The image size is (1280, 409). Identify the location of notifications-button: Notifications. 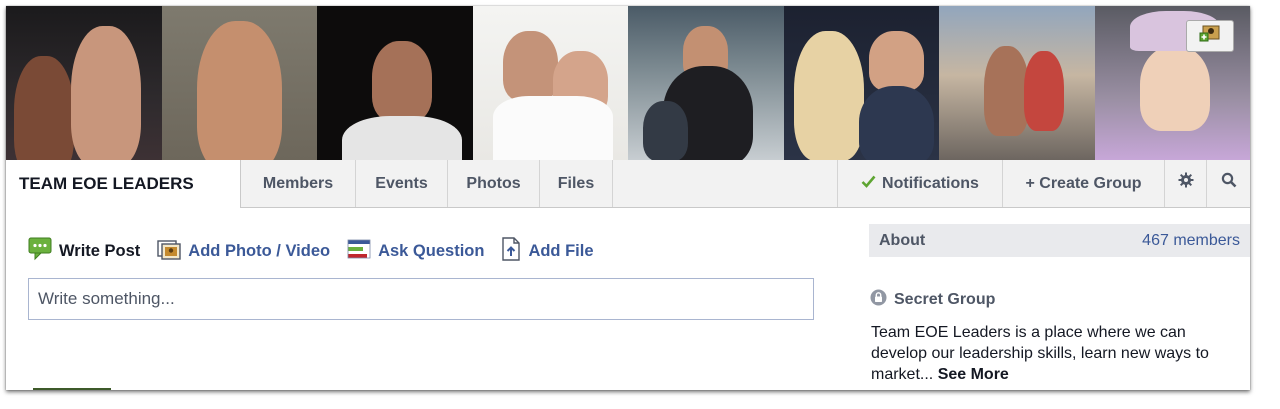
(919, 183).